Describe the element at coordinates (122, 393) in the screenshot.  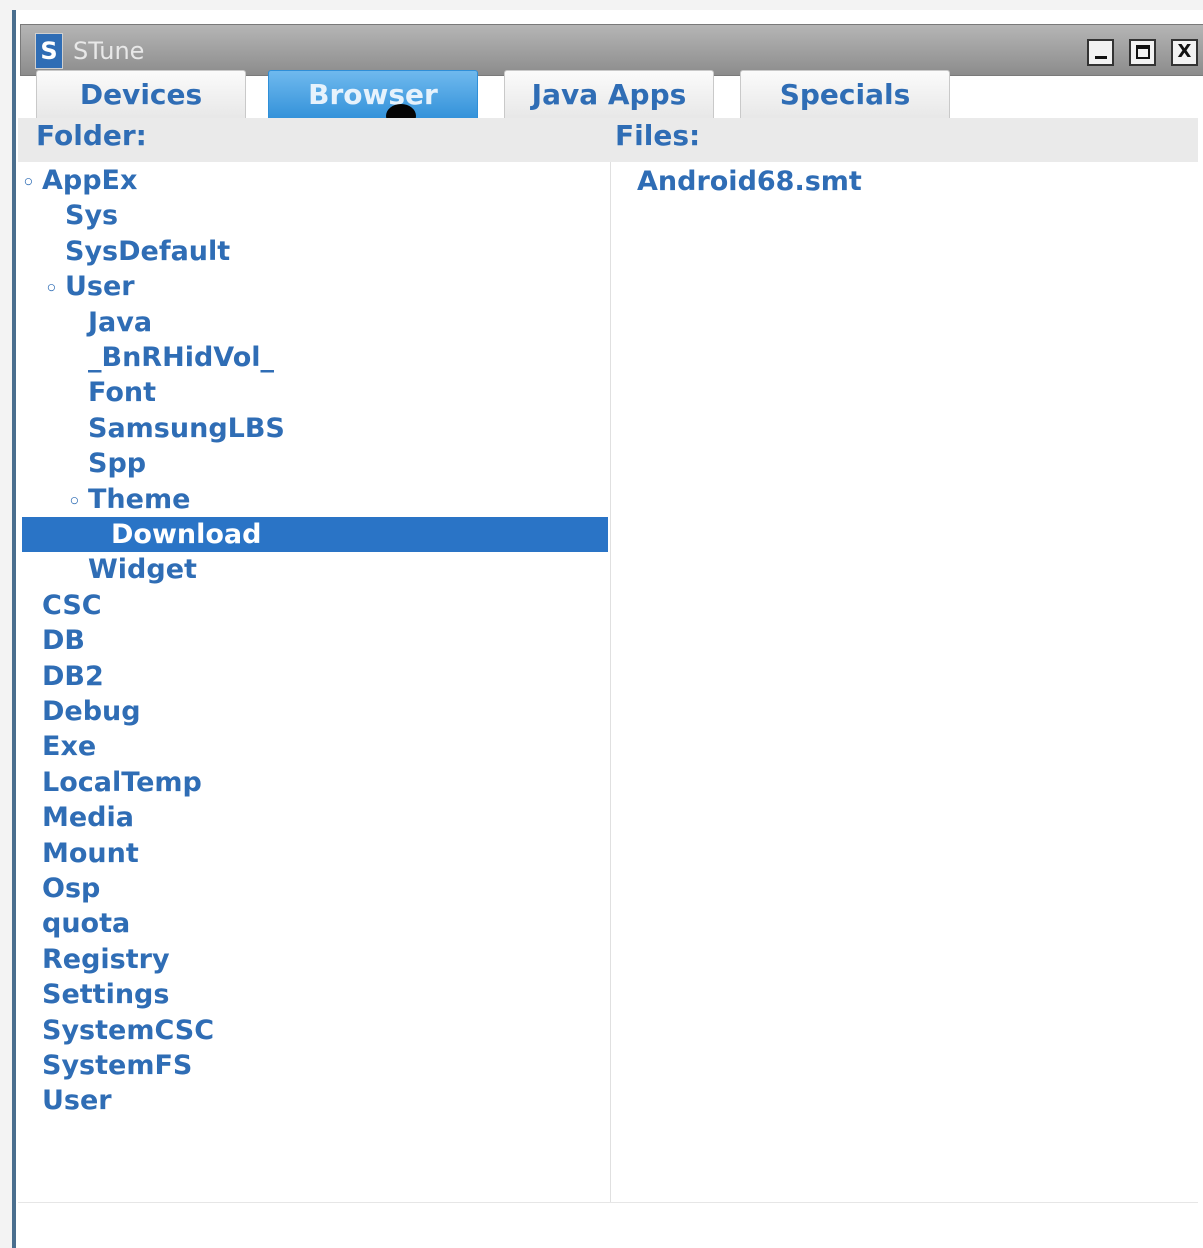
I see `tree-item-label: Font` at that location.